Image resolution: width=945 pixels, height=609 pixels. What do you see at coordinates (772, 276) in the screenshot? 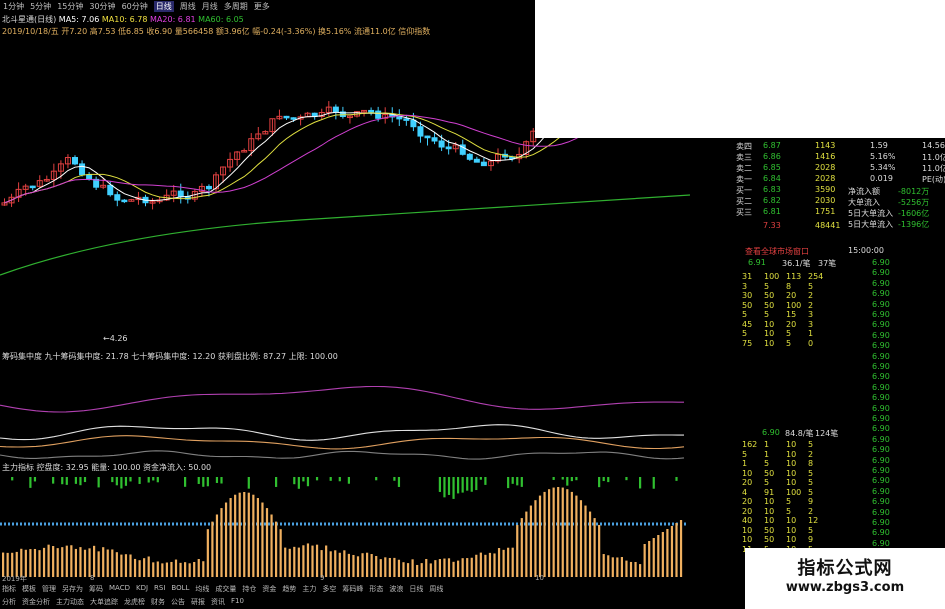
I see `trade-cell: 100` at bounding box center [772, 276].